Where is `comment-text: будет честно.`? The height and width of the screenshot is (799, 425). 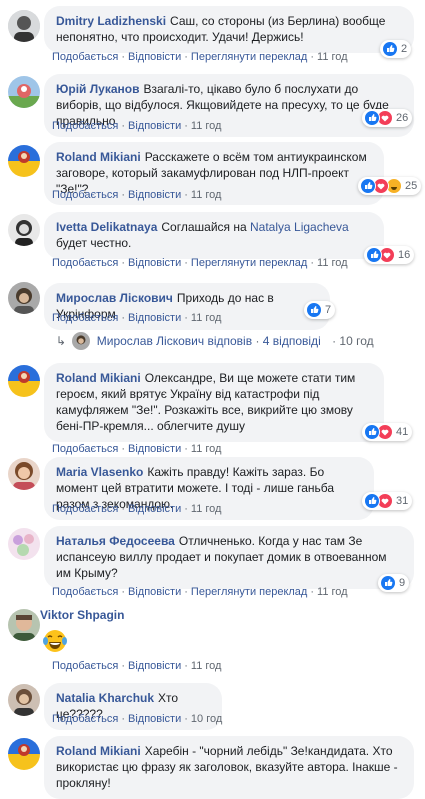
comment-text: будет честно. is located at coordinates (94, 243).